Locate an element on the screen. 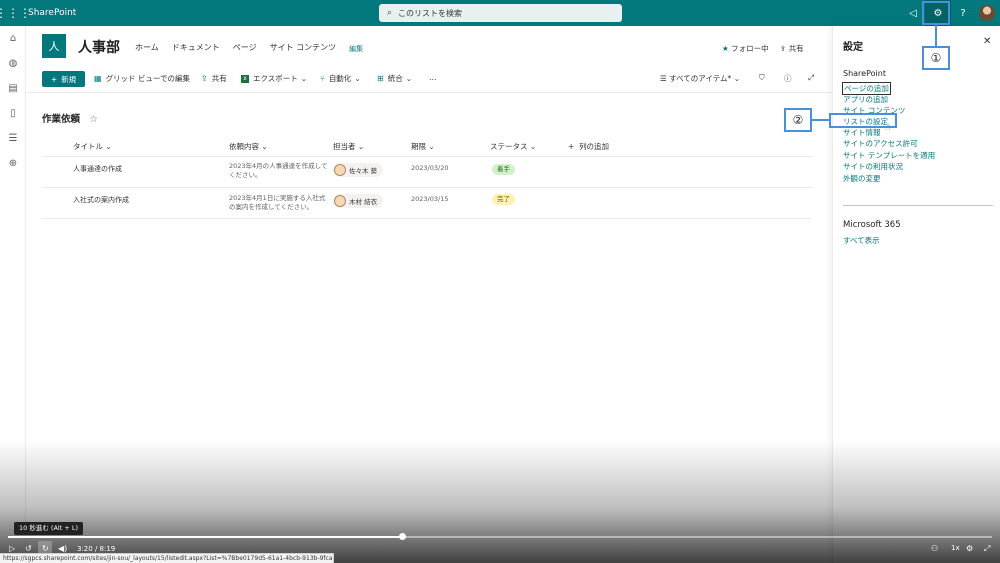  seek-bar-progress is located at coordinates (205, 537).